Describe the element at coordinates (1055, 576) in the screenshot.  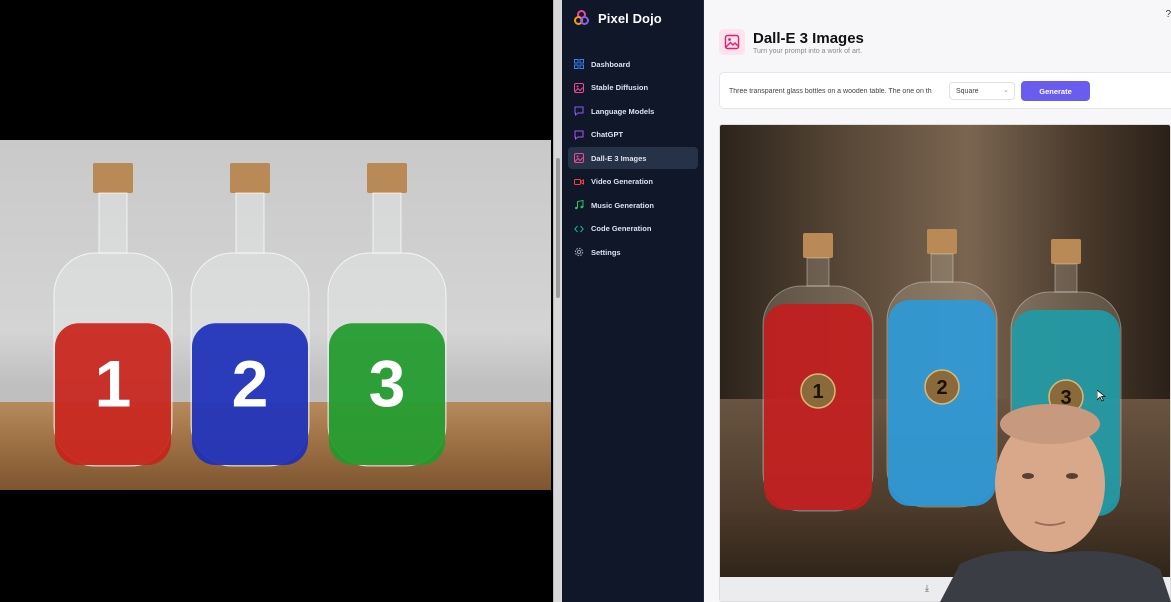
I see `presenter-shirt` at that location.